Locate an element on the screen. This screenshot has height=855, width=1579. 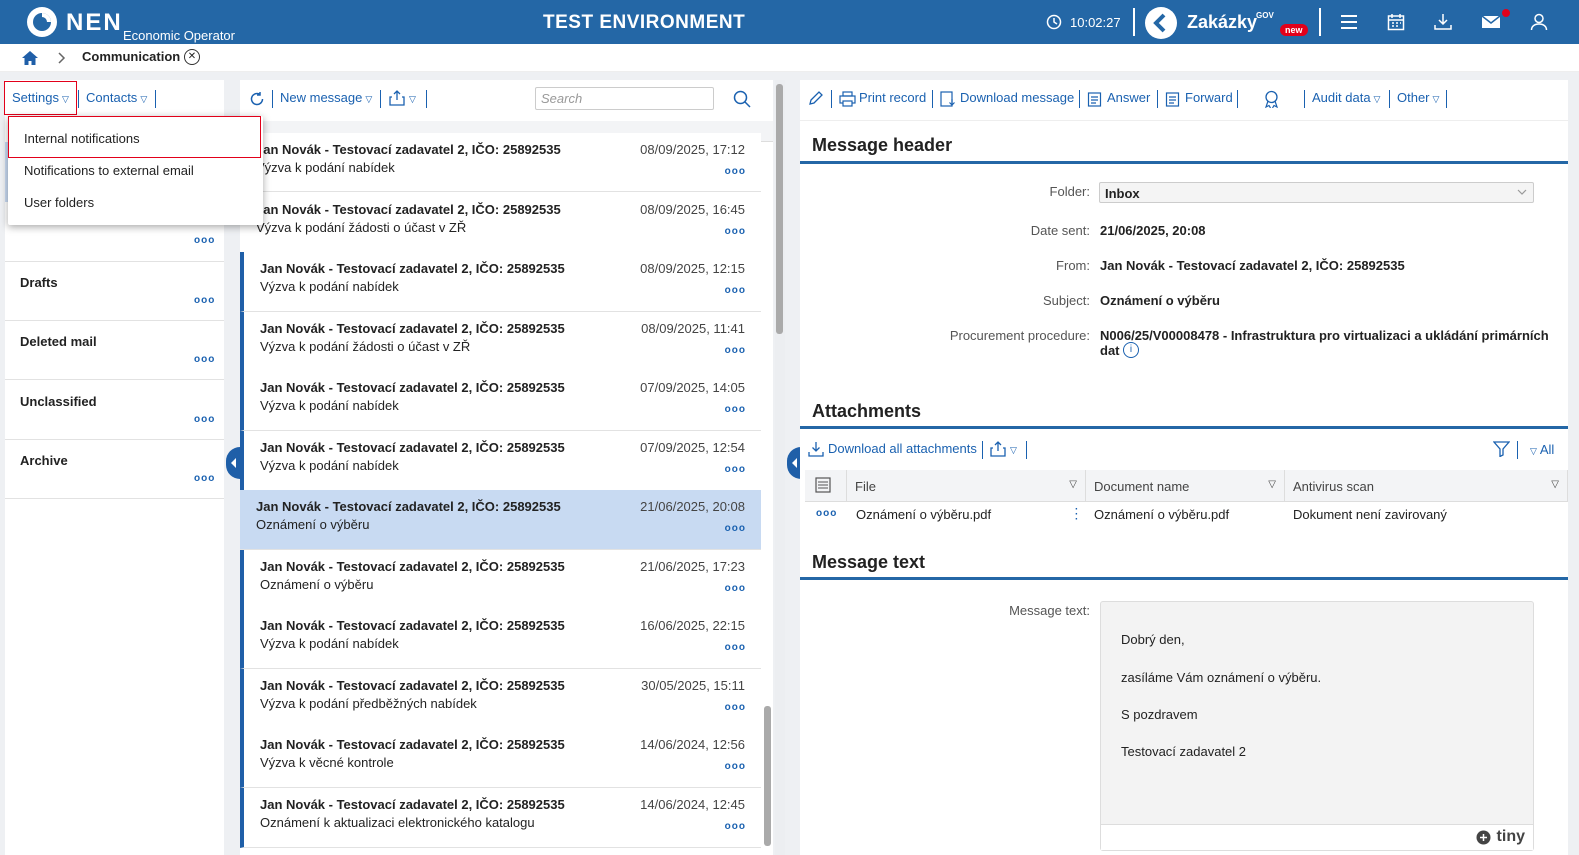
edit-icon is located at coordinates (816, 98).